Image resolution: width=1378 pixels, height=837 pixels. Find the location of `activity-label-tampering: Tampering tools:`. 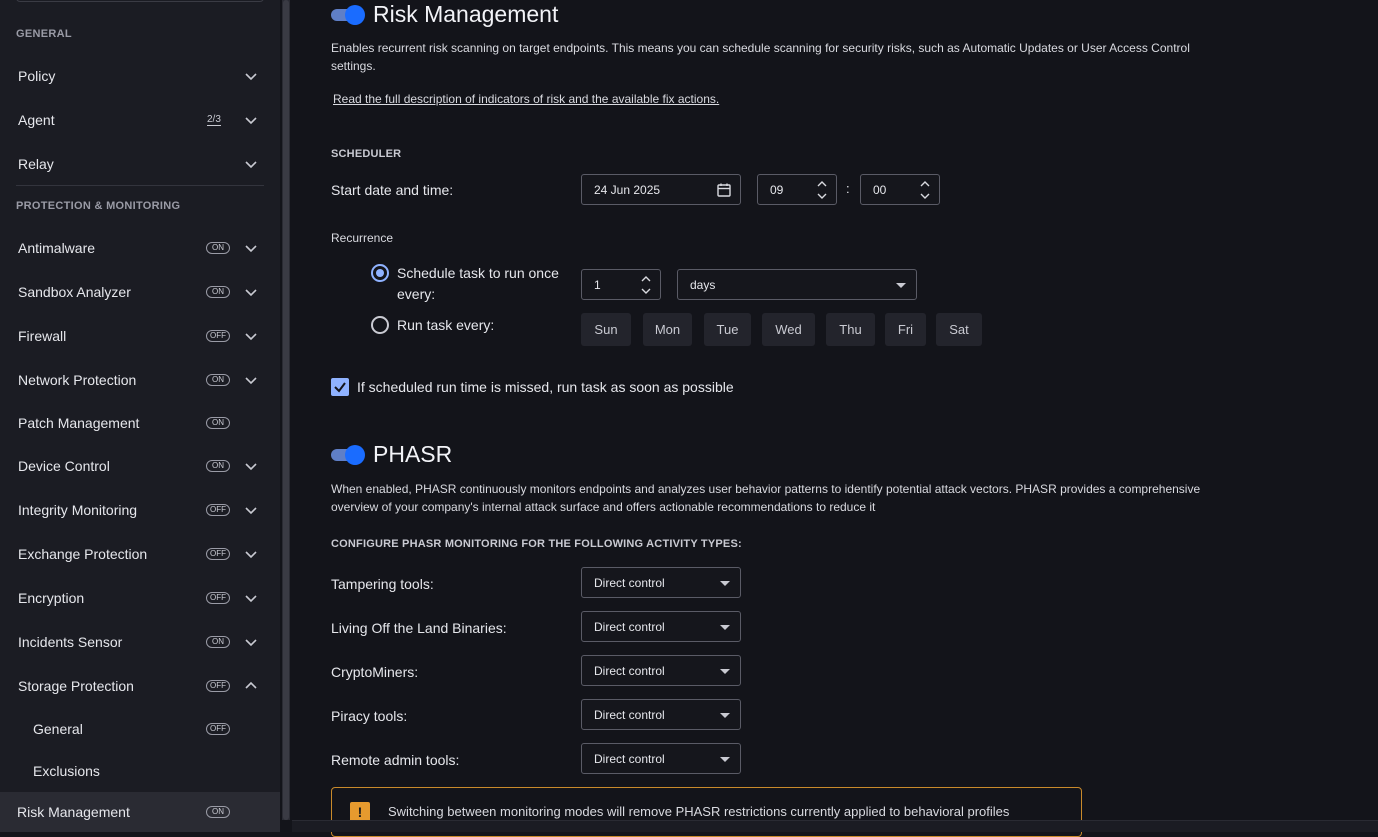

activity-label-tampering: Tampering tools: is located at coordinates (382, 584).